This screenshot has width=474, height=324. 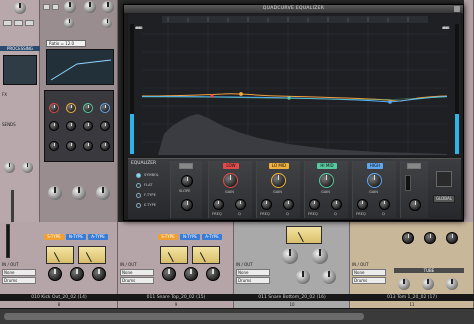 What do you see at coordinates (137, 272) in the screenshot?
I see `ch2-input-select: None` at bounding box center [137, 272].